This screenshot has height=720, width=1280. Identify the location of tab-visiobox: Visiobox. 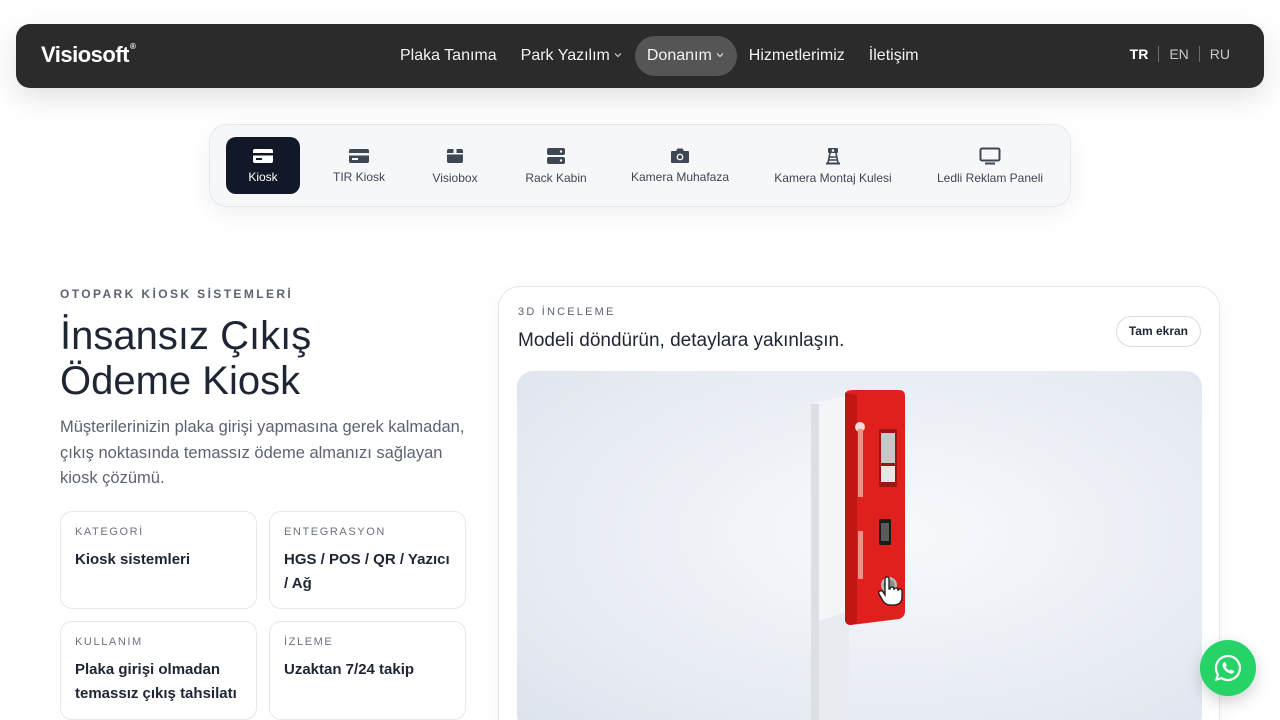
(455, 165).